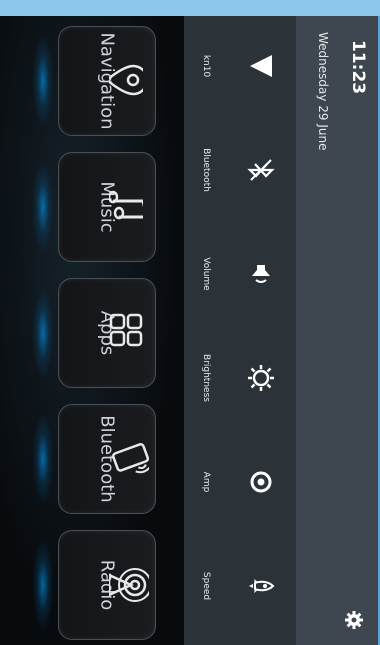 The image size is (380, 645). I want to click on qs-brightness-label: Brightness, so click(206, 378).